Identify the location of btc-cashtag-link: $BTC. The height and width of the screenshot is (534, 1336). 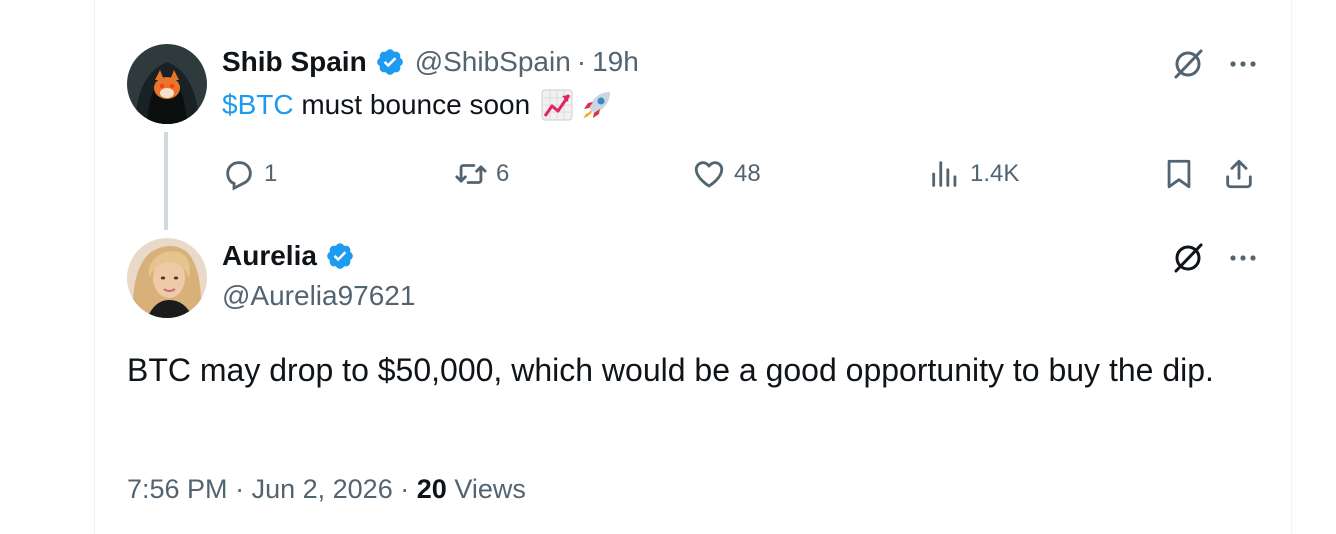
(258, 105).